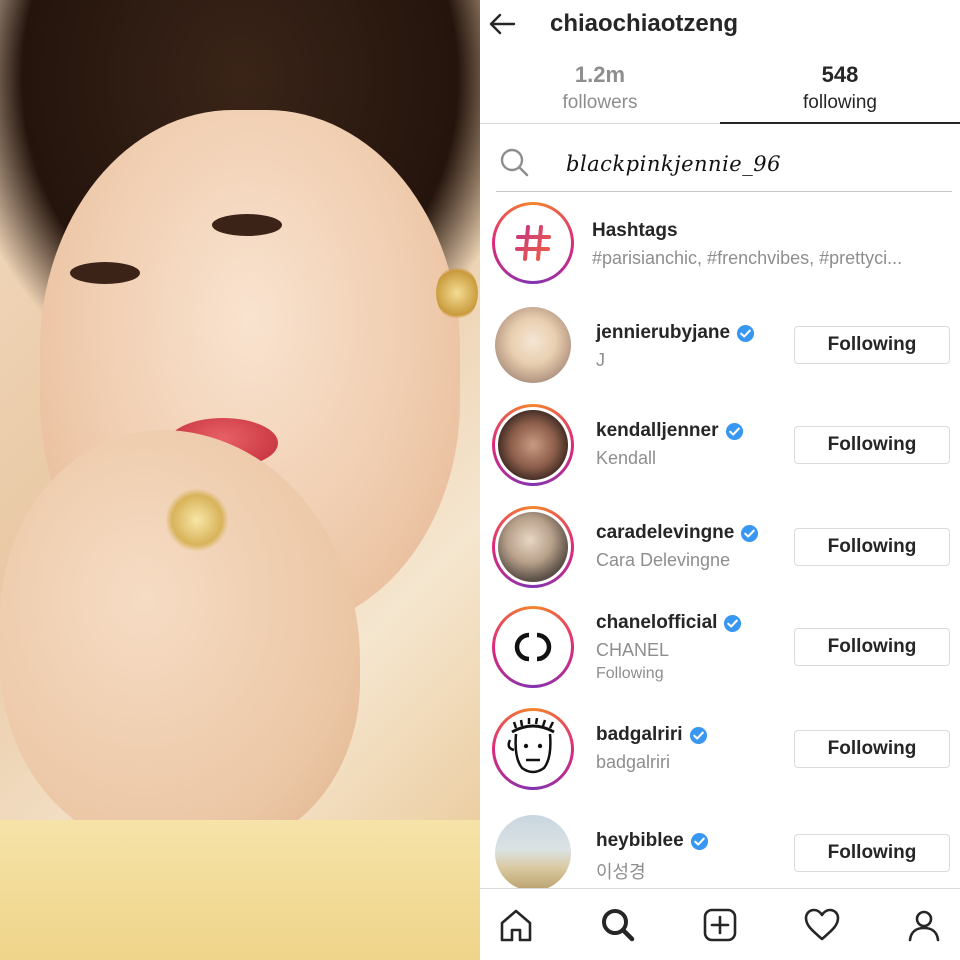  What do you see at coordinates (720, 452) in the screenshot?
I see `list-item: kendalljenner Kendall Following` at bounding box center [720, 452].